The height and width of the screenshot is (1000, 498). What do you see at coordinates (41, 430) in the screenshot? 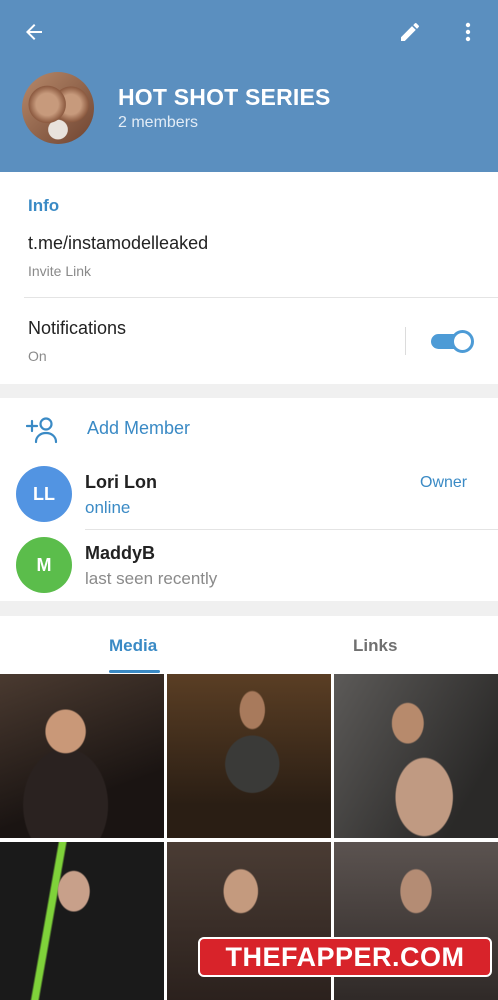
I see `add-person-icon` at bounding box center [41, 430].